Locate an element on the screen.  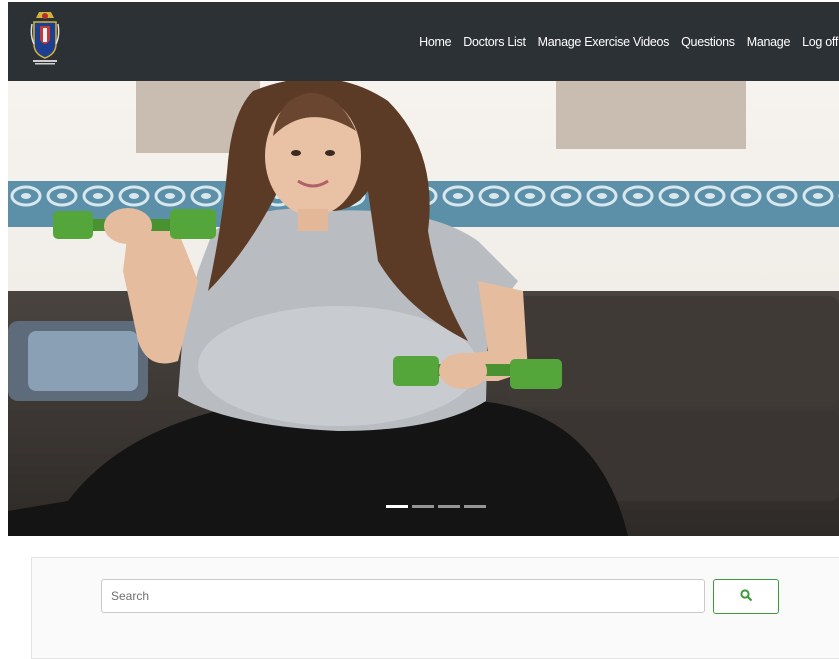
search-button is located at coordinates (746, 596).